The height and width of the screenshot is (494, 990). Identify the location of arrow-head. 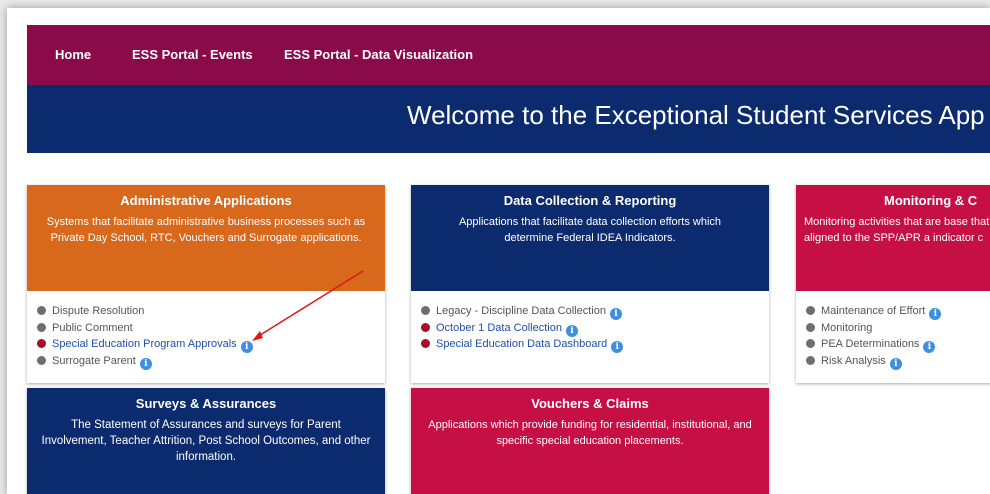
(257, 336).